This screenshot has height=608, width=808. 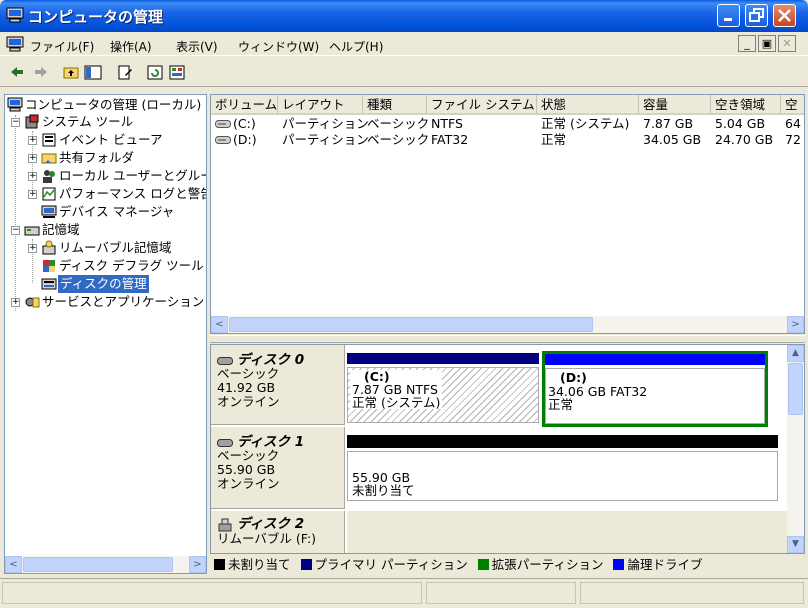 I want to click on services-icon, so click(x=32, y=302).